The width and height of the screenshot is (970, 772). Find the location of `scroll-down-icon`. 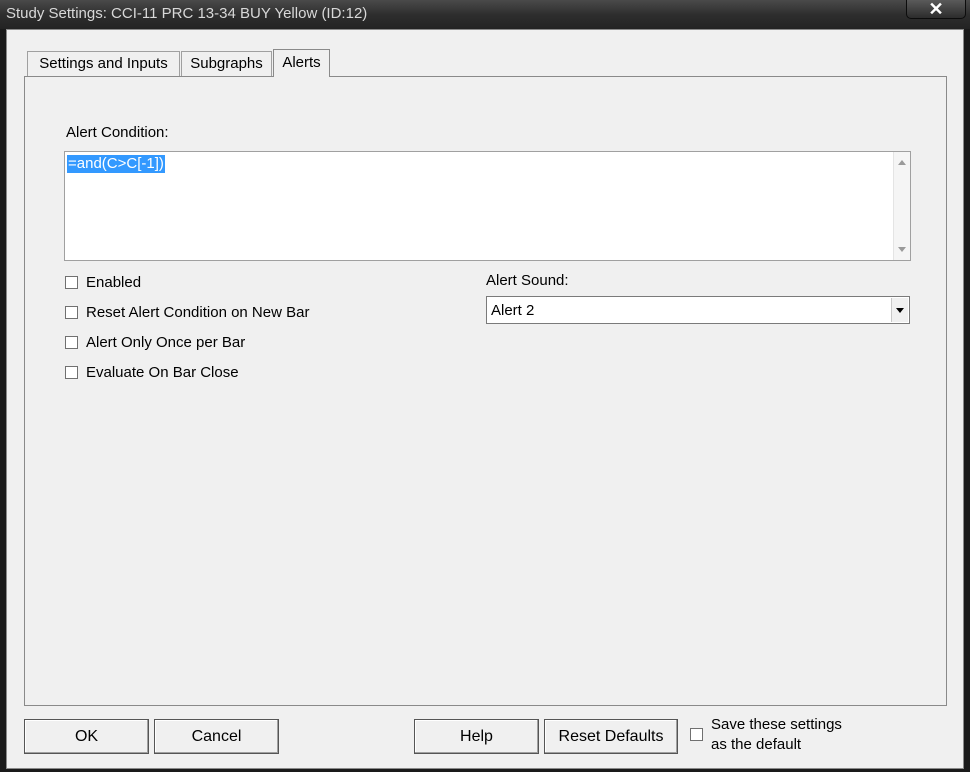

scroll-down-icon is located at coordinates (902, 249).